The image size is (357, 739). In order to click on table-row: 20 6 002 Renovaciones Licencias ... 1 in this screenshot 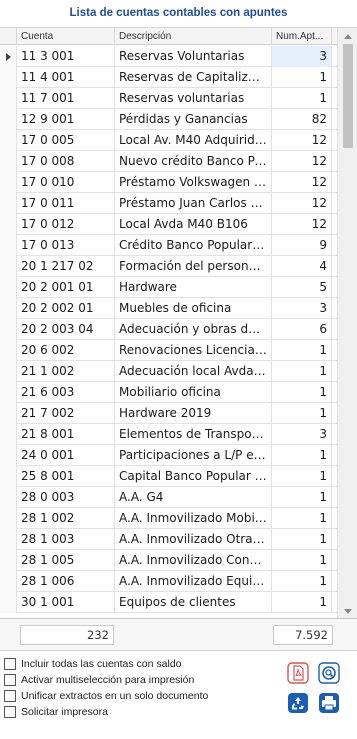, I will do `click(168, 350)`.